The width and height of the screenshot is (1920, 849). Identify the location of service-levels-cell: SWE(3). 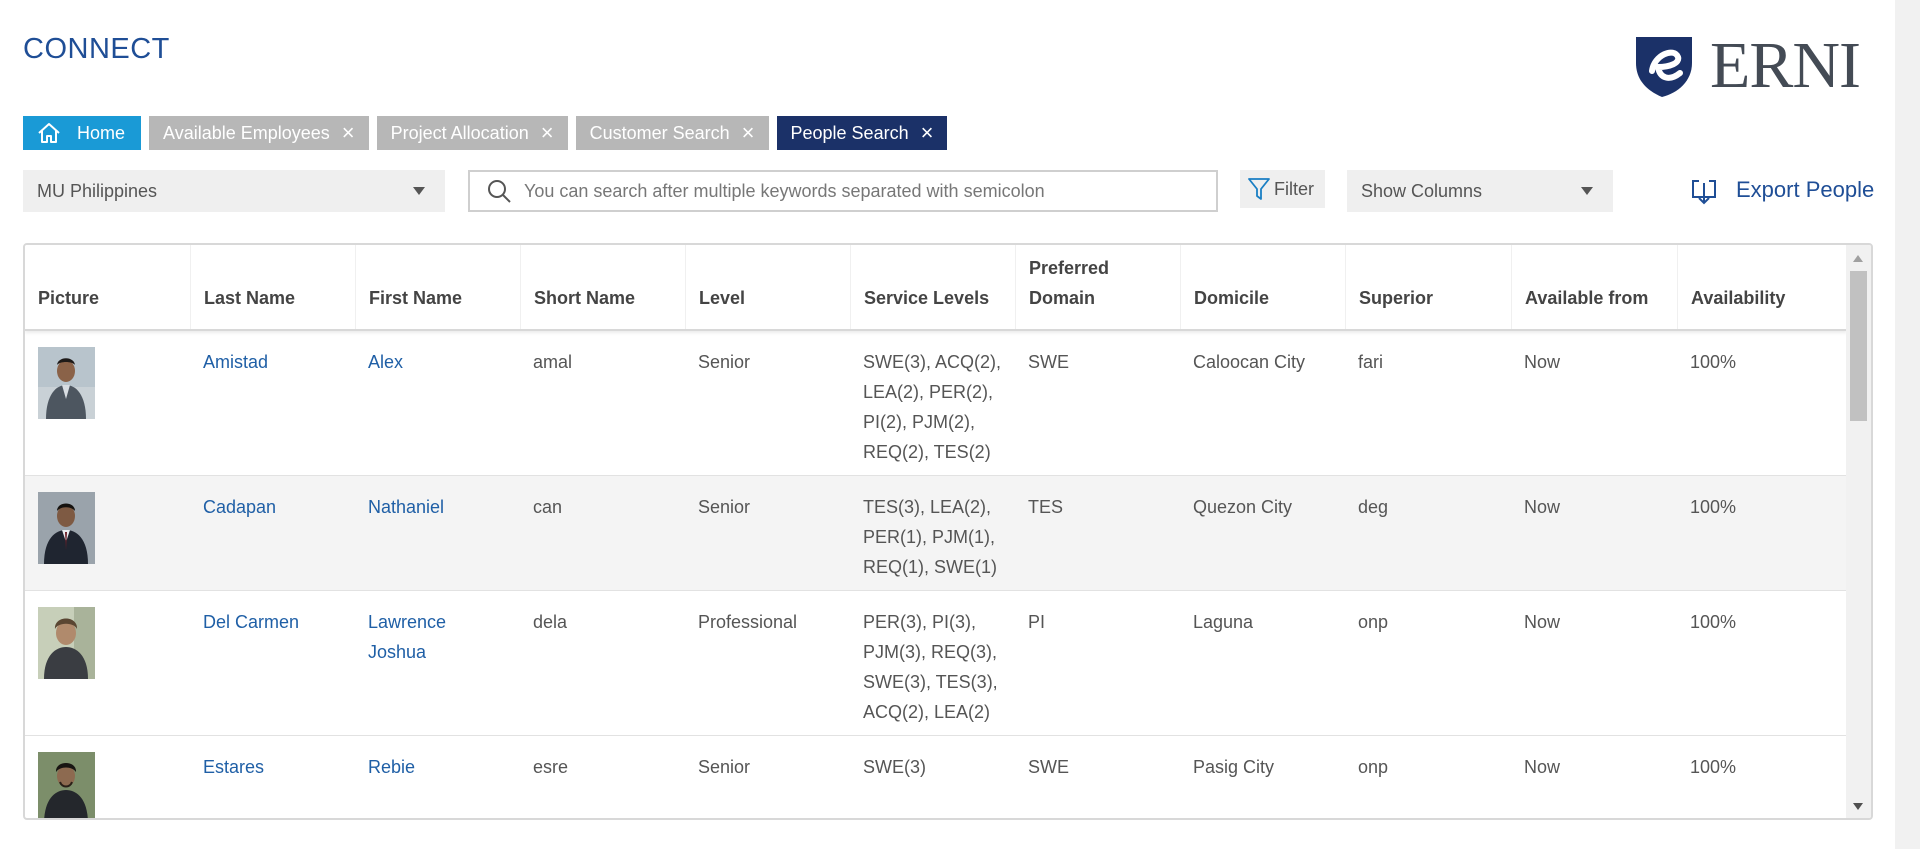
(894, 767).